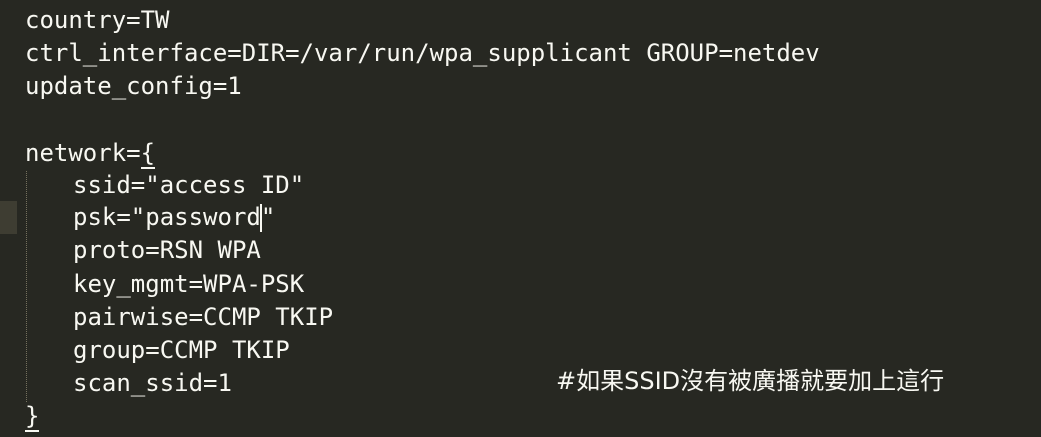 This screenshot has width=1041, height=437. I want to click on code-line-psk: psk="password", so click(174, 217).